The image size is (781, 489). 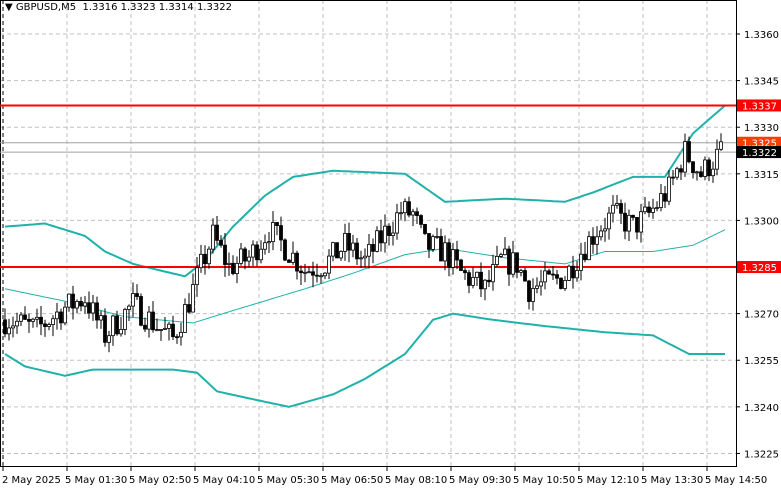 I want to click on chart-title: ▼ GBPUSD,M5 1.3316 1.3323 1.3314 1.3322, so click(x=118, y=7).